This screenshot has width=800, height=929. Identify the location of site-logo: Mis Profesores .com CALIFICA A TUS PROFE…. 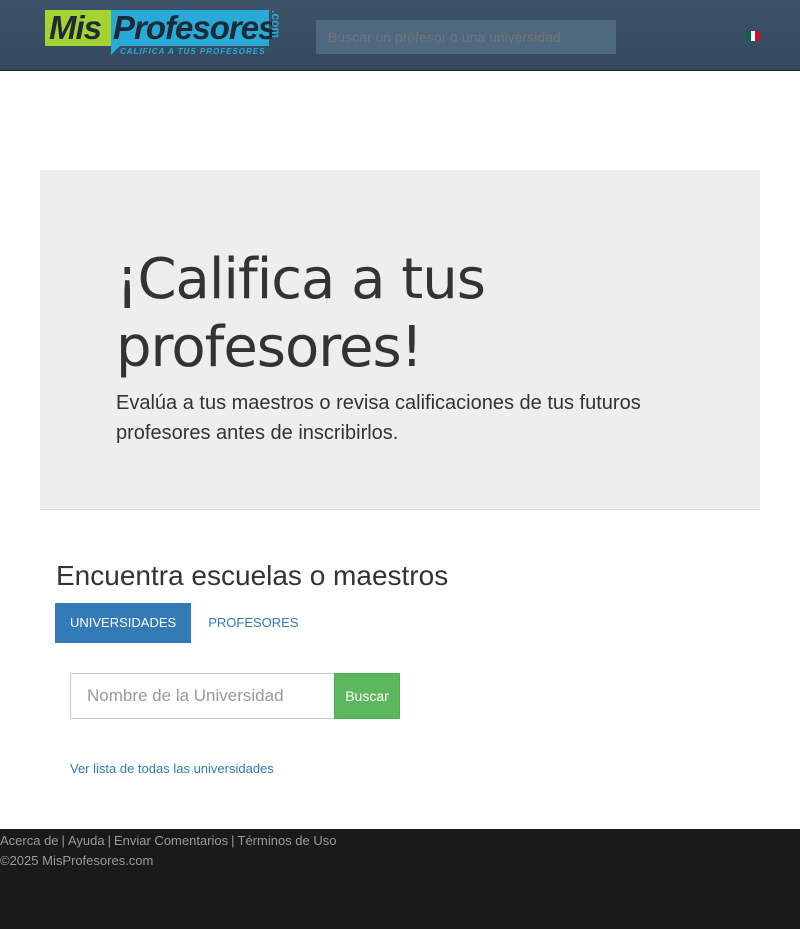
(165, 34).